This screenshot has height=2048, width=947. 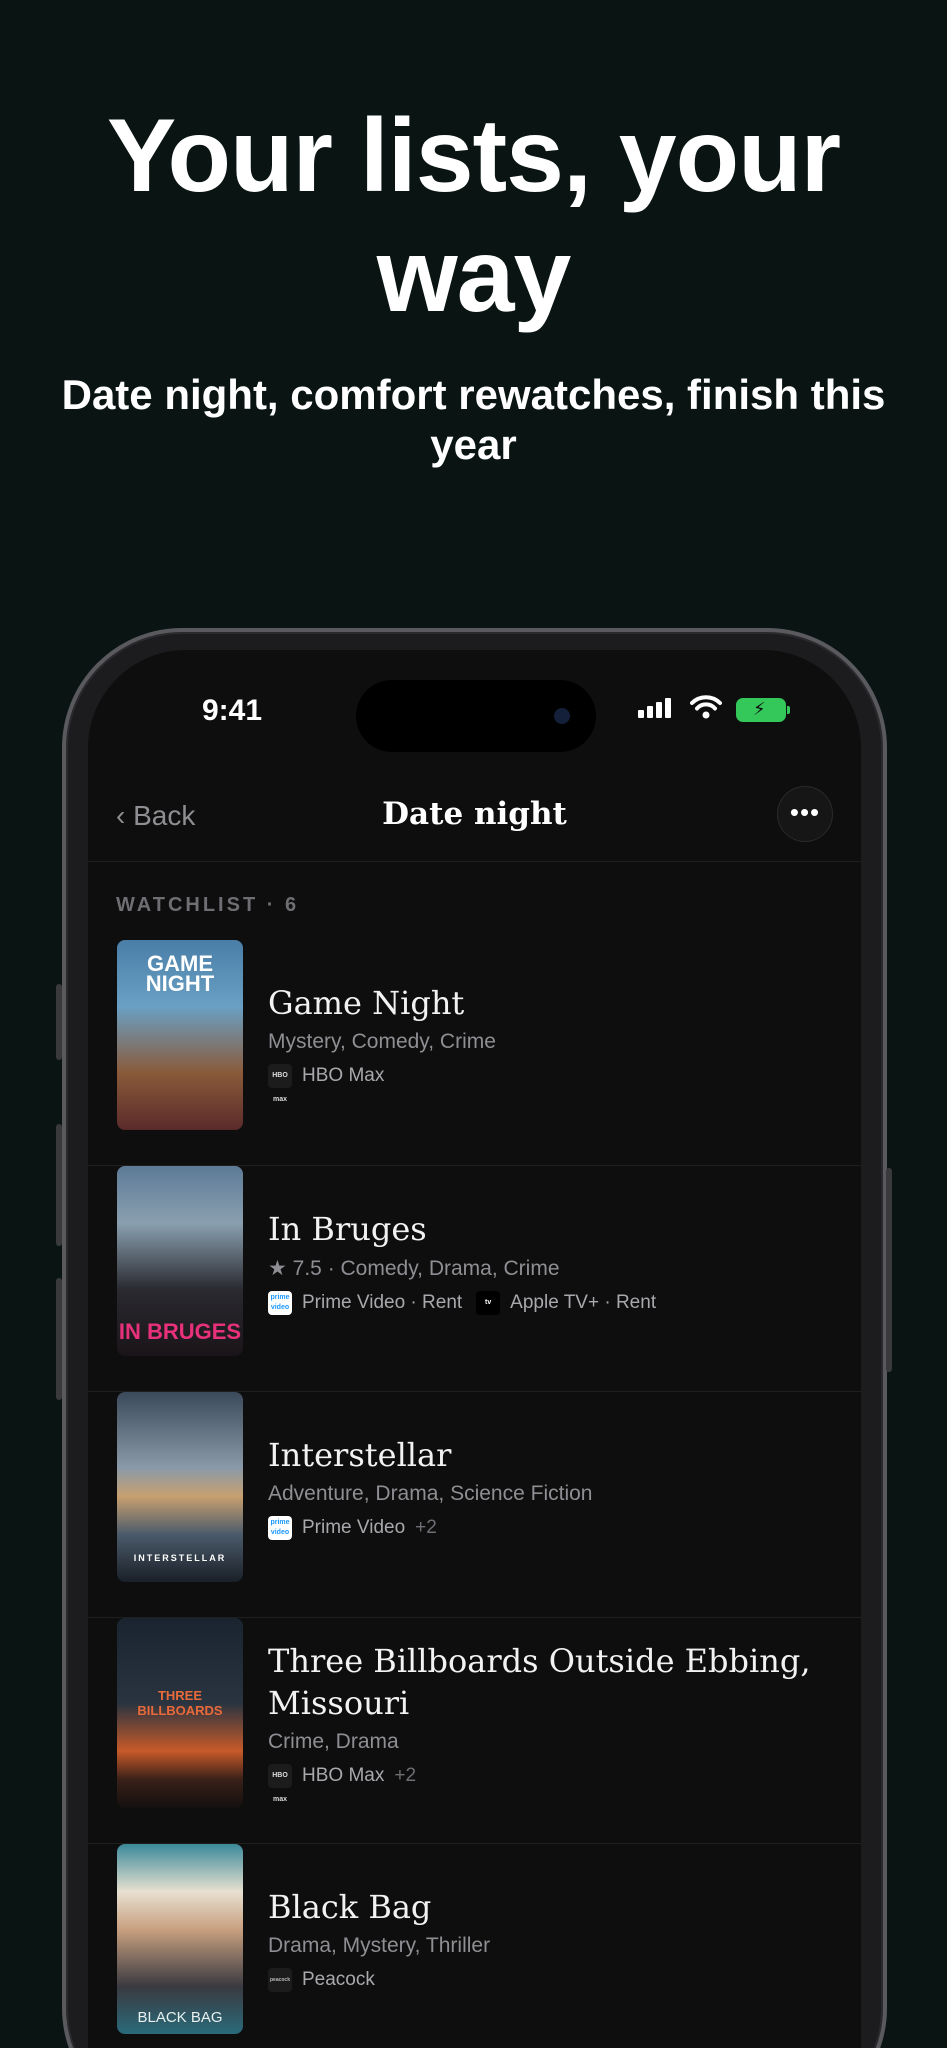 I want to click on battery-icon: ⚡, so click(x=763, y=710).